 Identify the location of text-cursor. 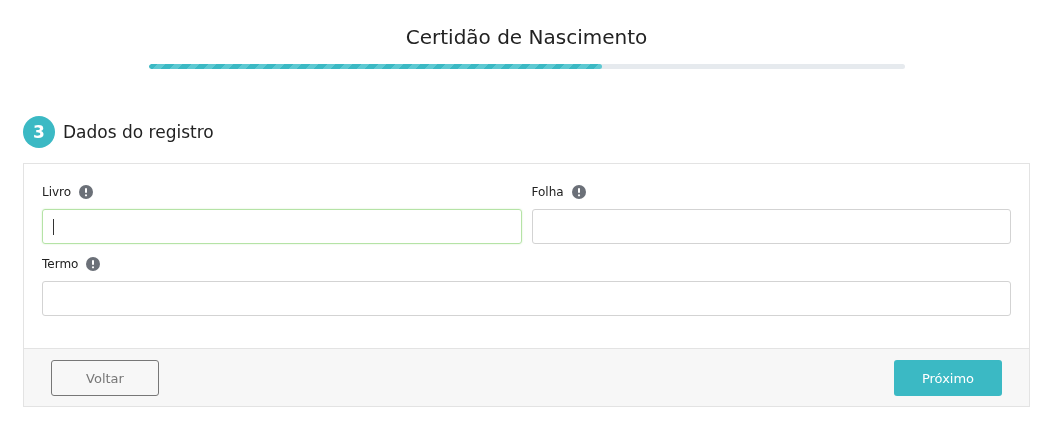
(53, 226).